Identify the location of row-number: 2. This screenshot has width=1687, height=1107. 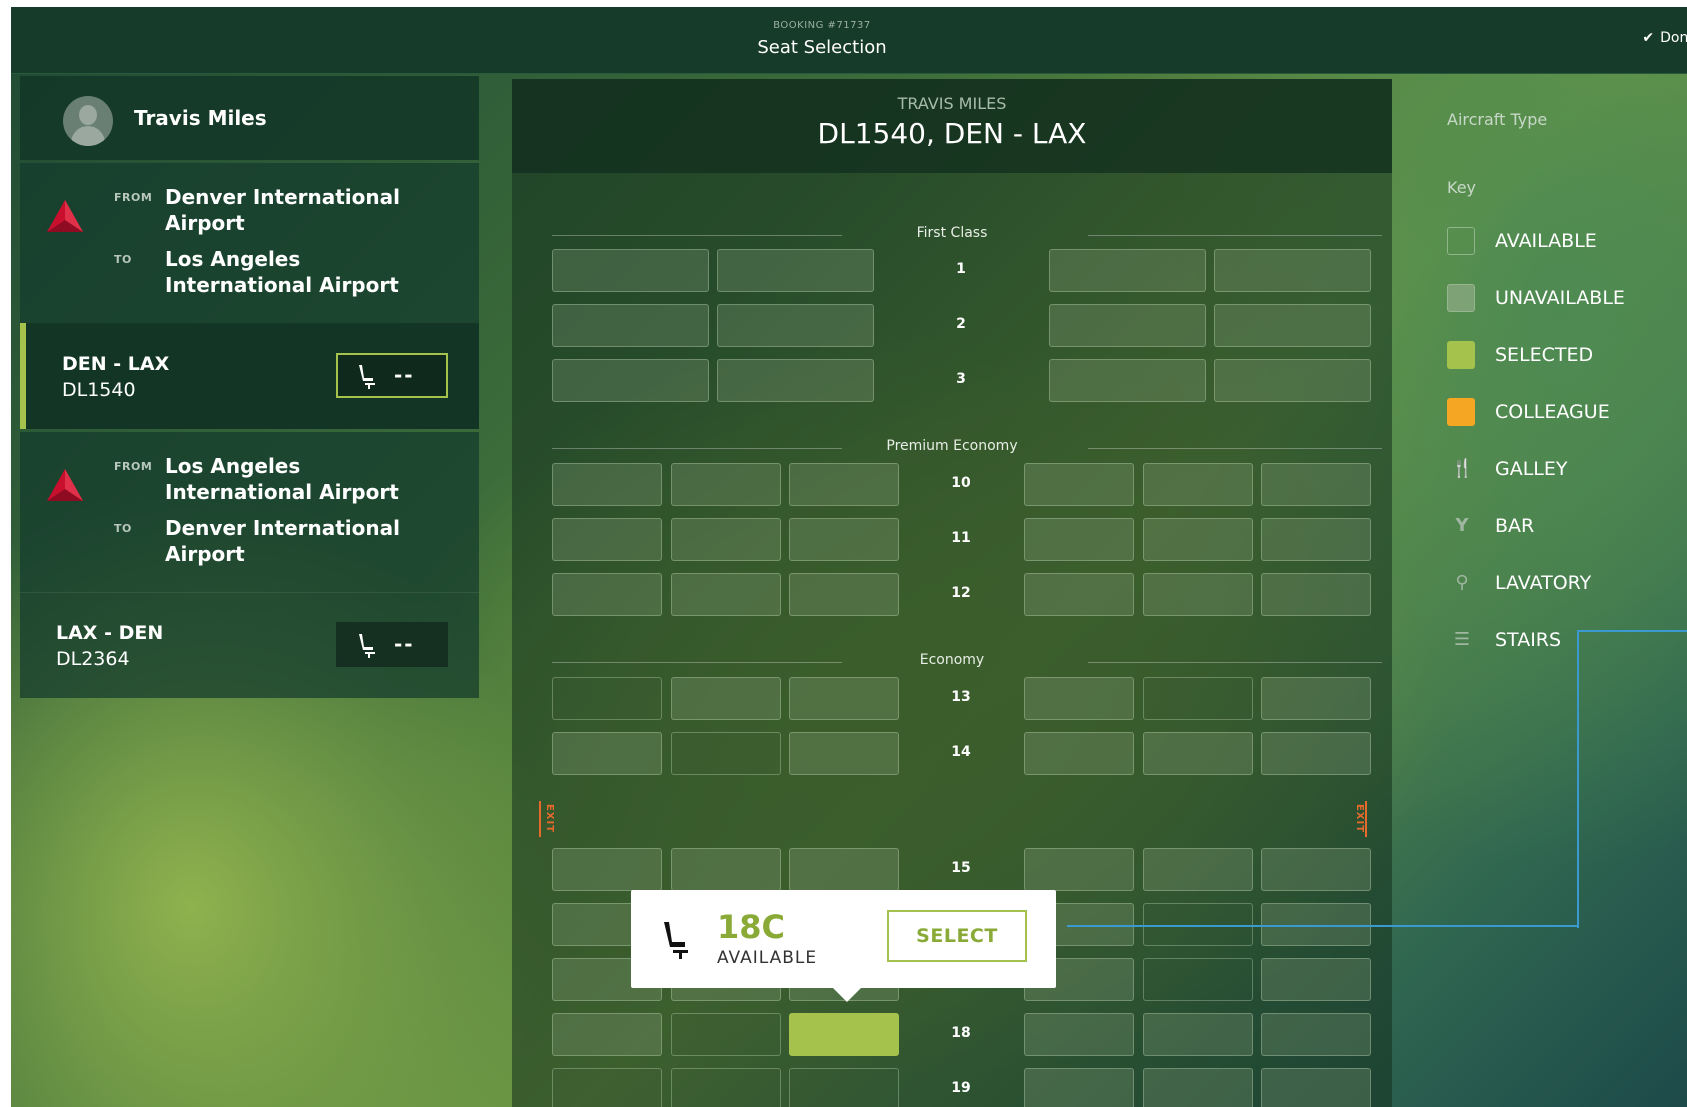
(961, 324).